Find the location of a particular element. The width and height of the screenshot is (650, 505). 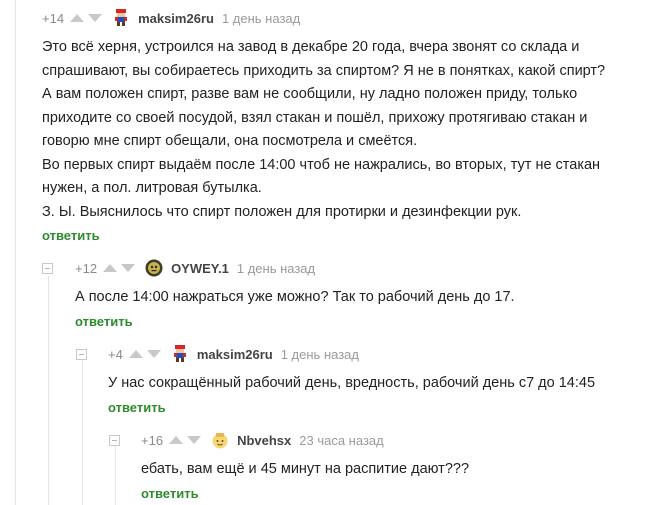

comment-header: +14 maksim26ru 1 день назад is located at coordinates (342, 18).